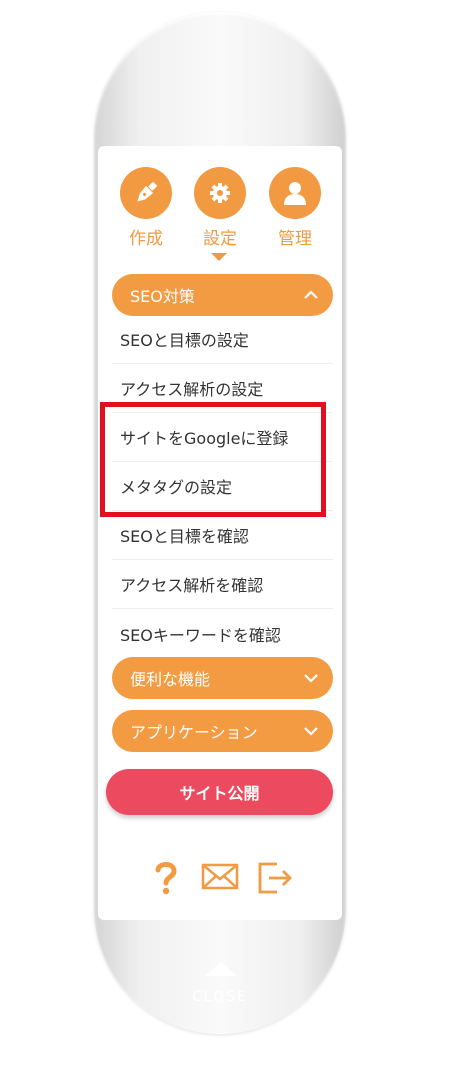 Image resolution: width=452 pixels, height=1069 pixels. Describe the element at coordinates (222, 678) in the screenshot. I see `useful-section-header: 便利な機能` at that location.